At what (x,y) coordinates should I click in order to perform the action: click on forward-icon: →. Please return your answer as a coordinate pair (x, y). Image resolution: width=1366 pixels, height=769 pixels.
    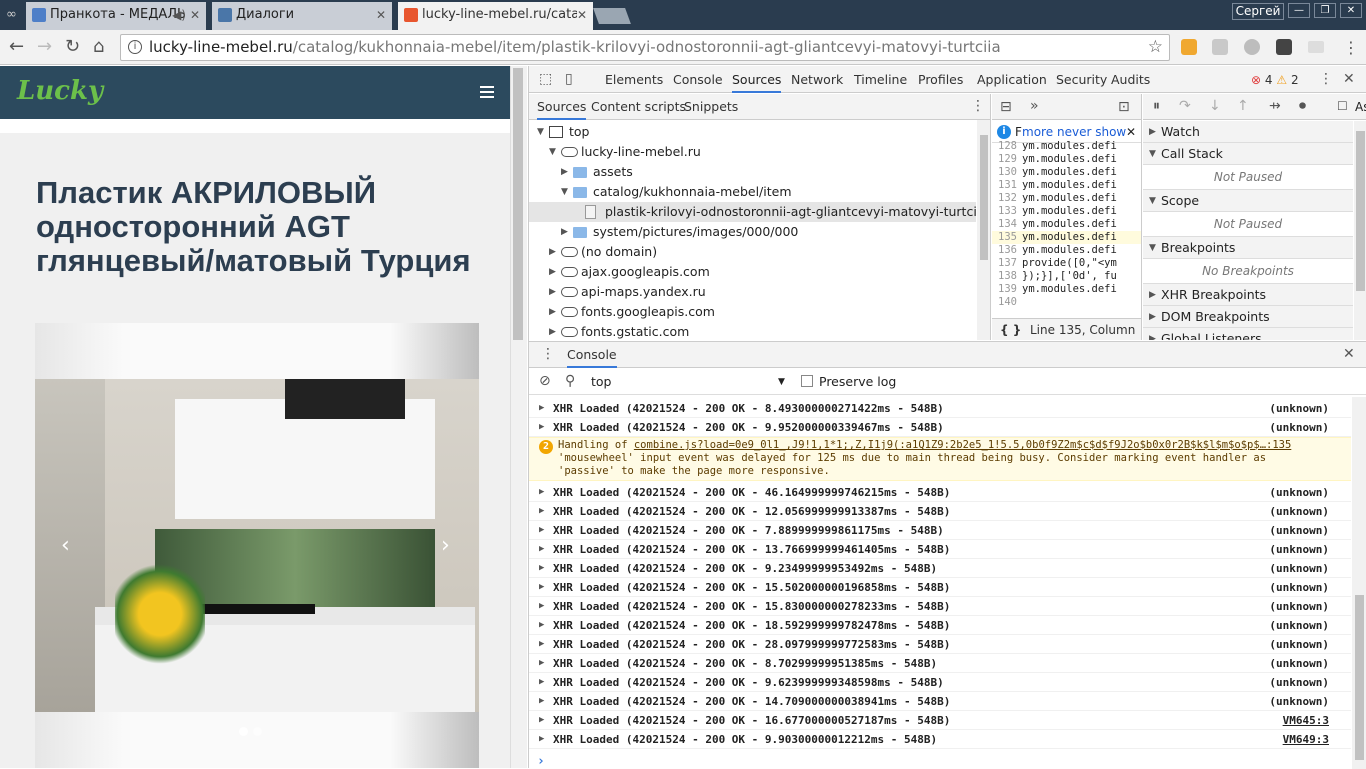
    Looking at the image, I should click on (44, 47).